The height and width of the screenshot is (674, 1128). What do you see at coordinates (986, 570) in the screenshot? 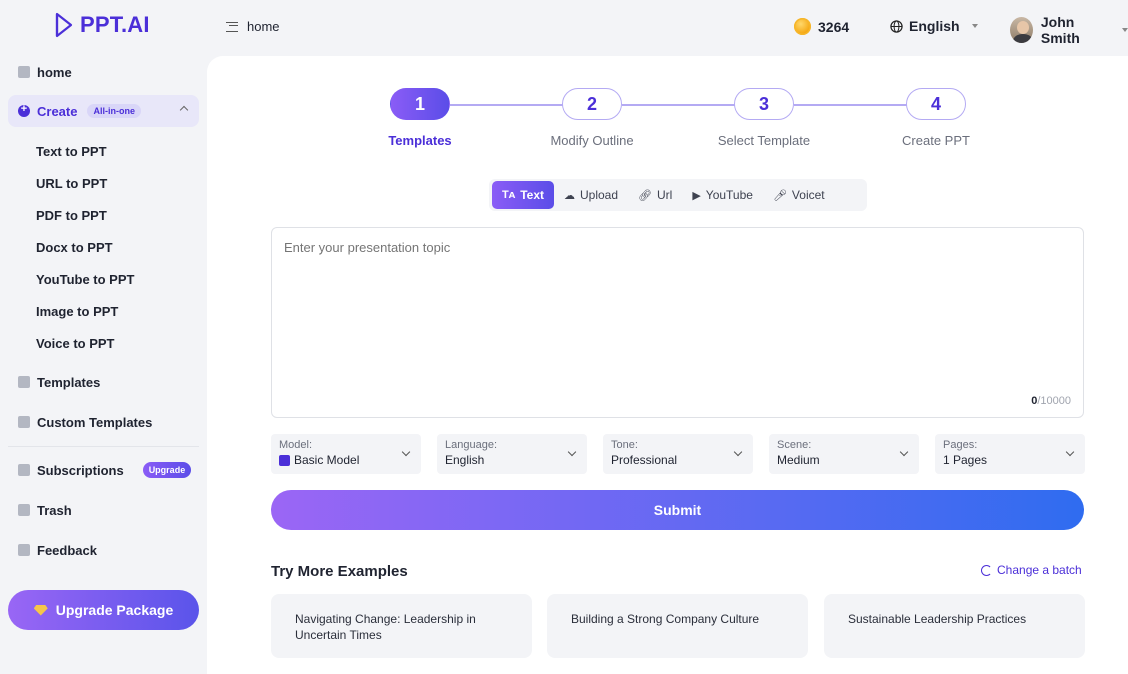
I see `refresh-icon` at bounding box center [986, 570].